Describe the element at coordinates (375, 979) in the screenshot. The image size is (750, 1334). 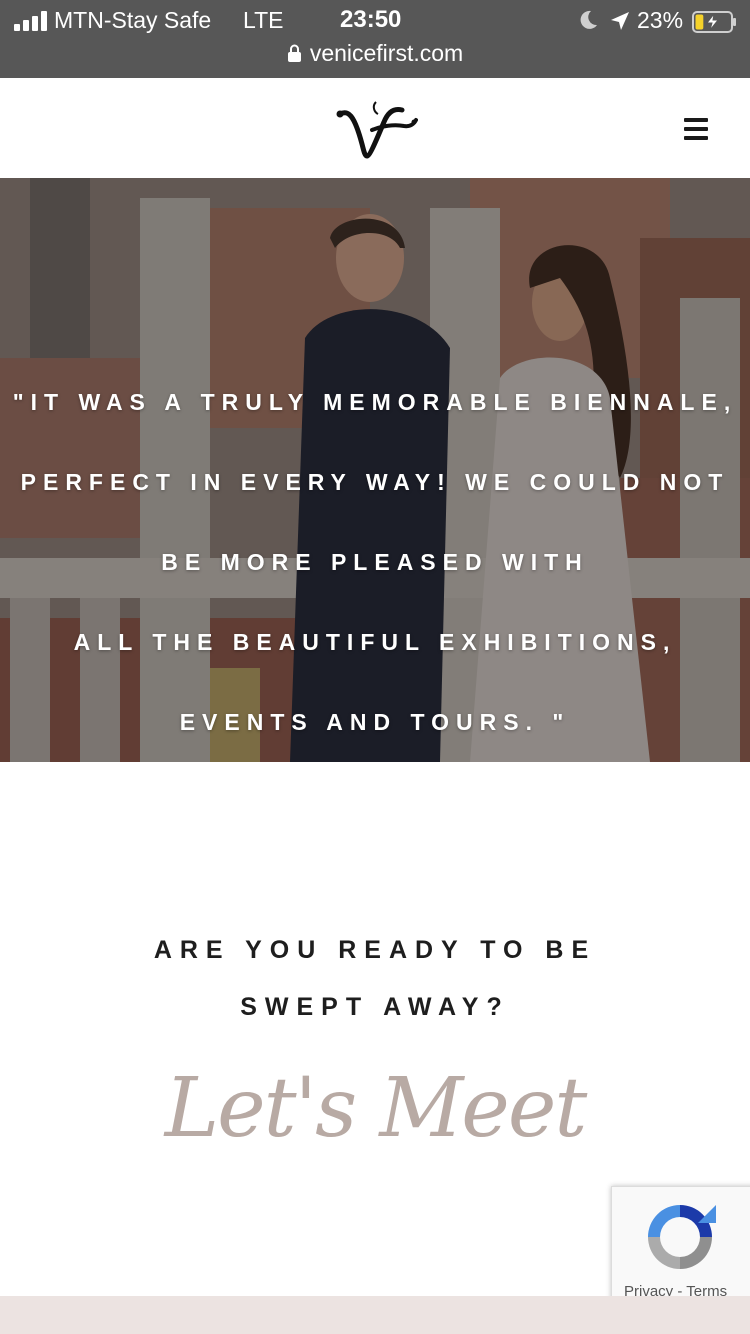
I see `cta-heading: ARE YOU READY TO BE SWEPT AWAY?` at that location.